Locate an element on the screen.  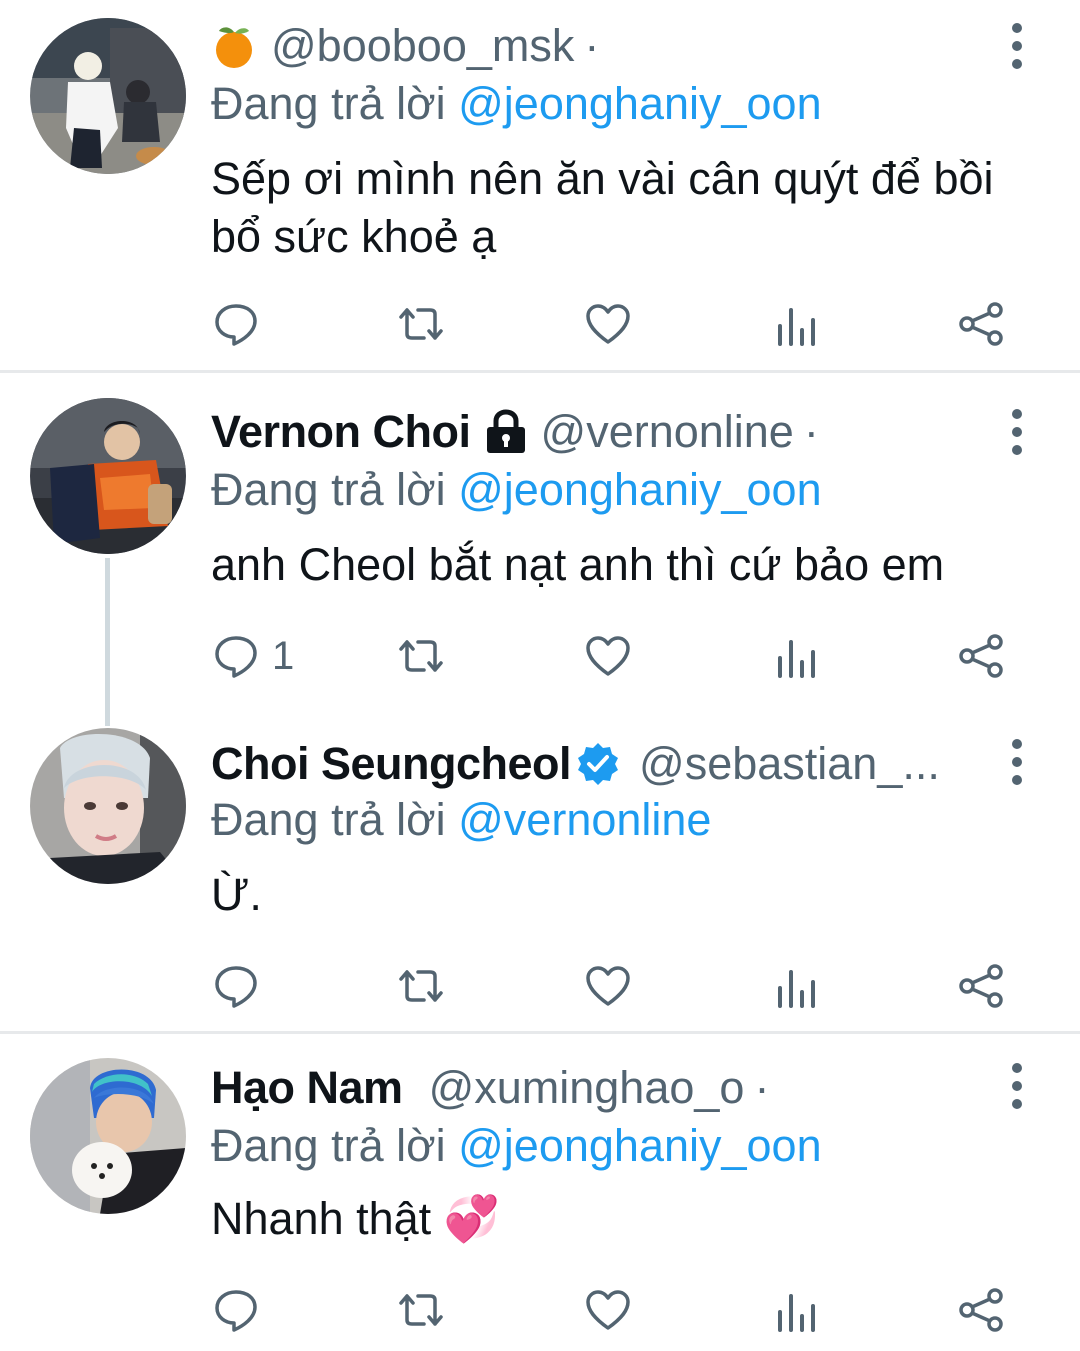
display-name: Vernon Choi is located at coordinates (341, 432).